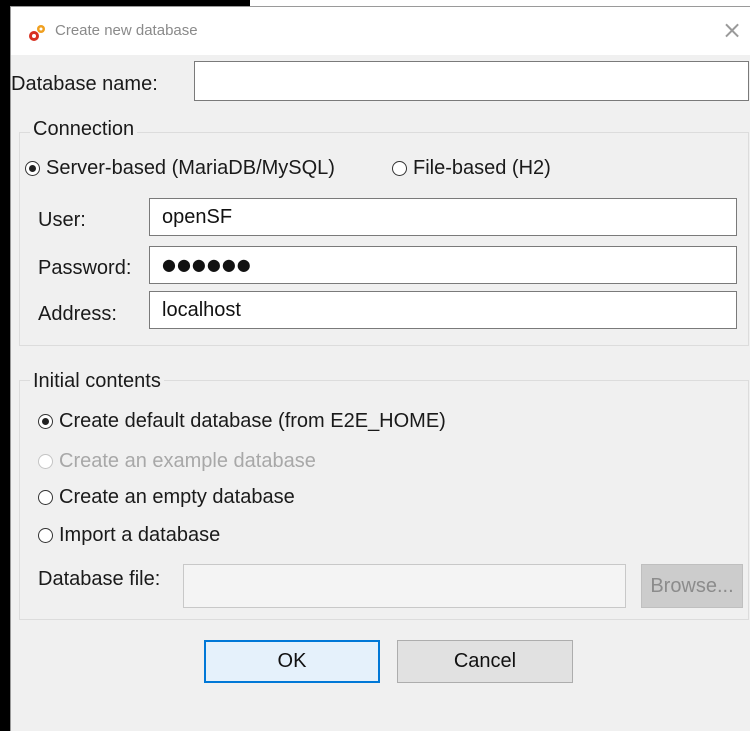 The height and width of the screenshot is (731, 750). I want to click on user-input: openSF, so click(443, 217).